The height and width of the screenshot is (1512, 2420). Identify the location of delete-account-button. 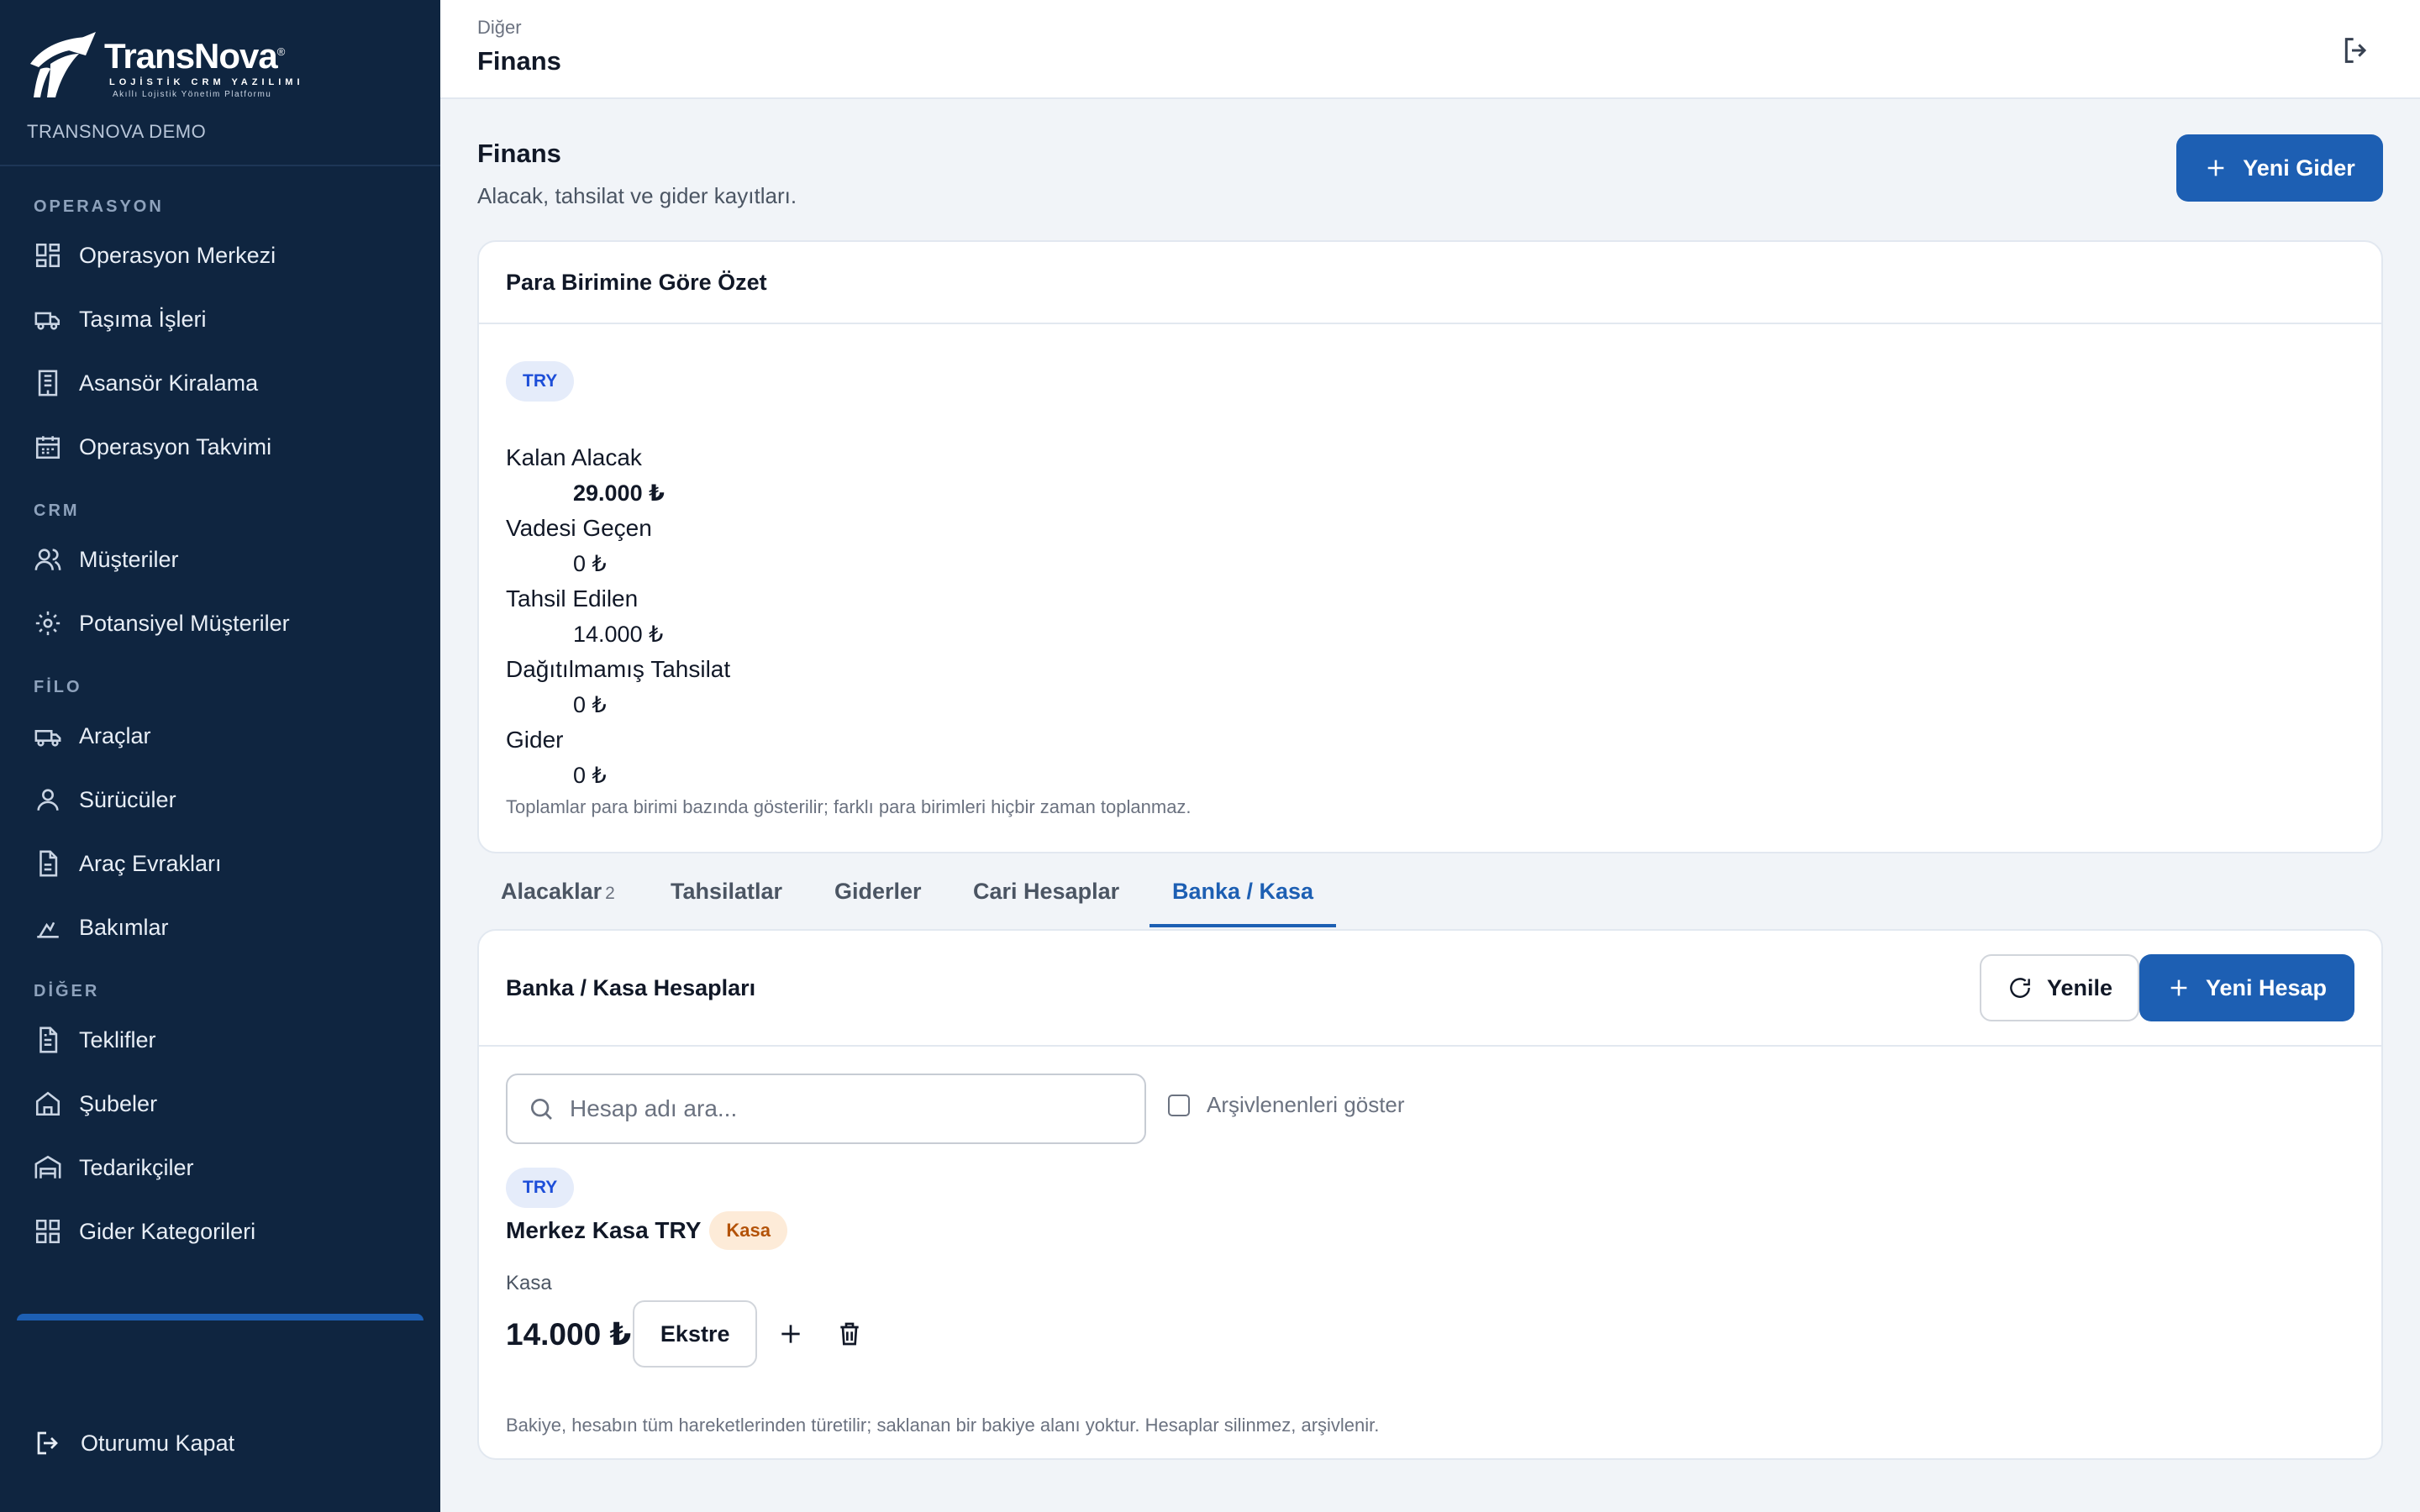
(849, 1334).